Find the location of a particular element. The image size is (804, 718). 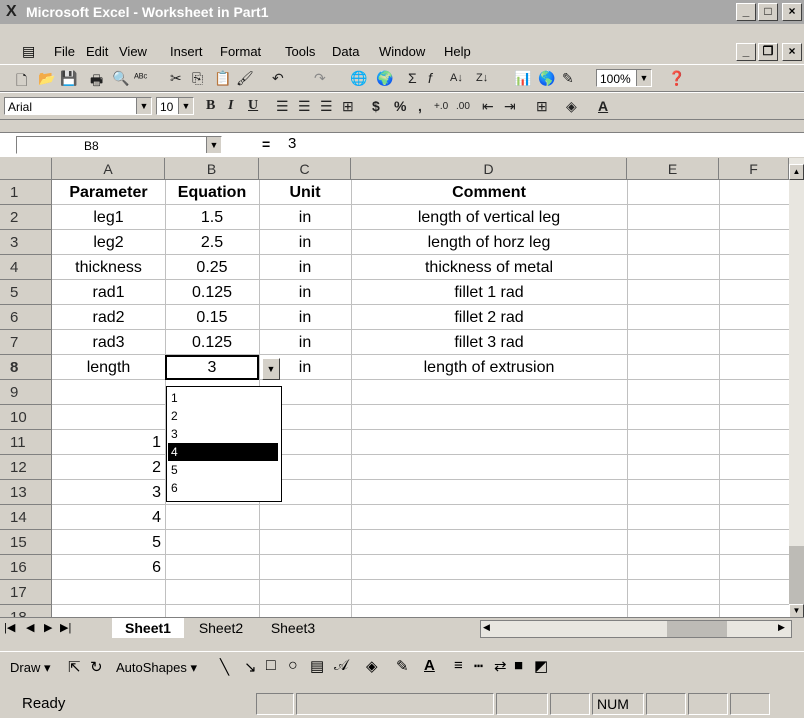

underline-button: U is located at coordinates (253, 106).